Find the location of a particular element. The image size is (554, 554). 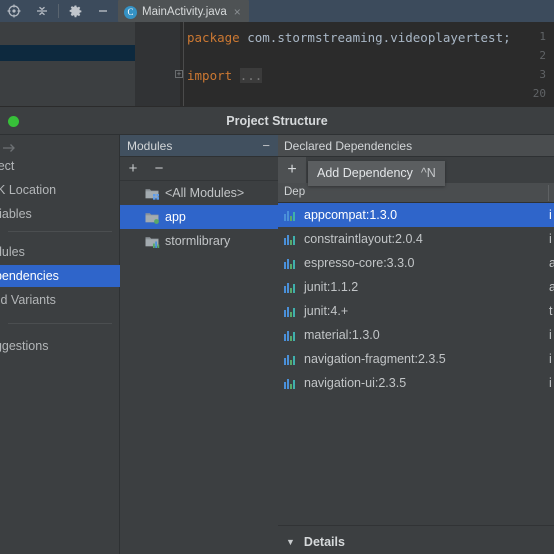

all-modules-icon is located at coordinates (152, 193).